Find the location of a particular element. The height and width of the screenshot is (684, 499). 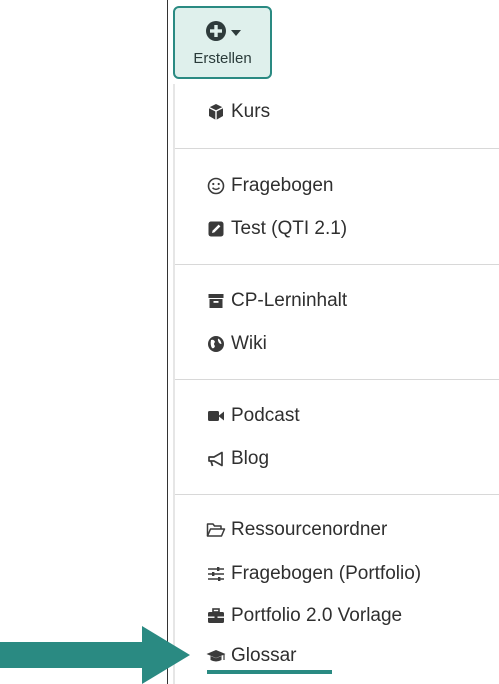

cube-icon is located at coordinates (216, 112).